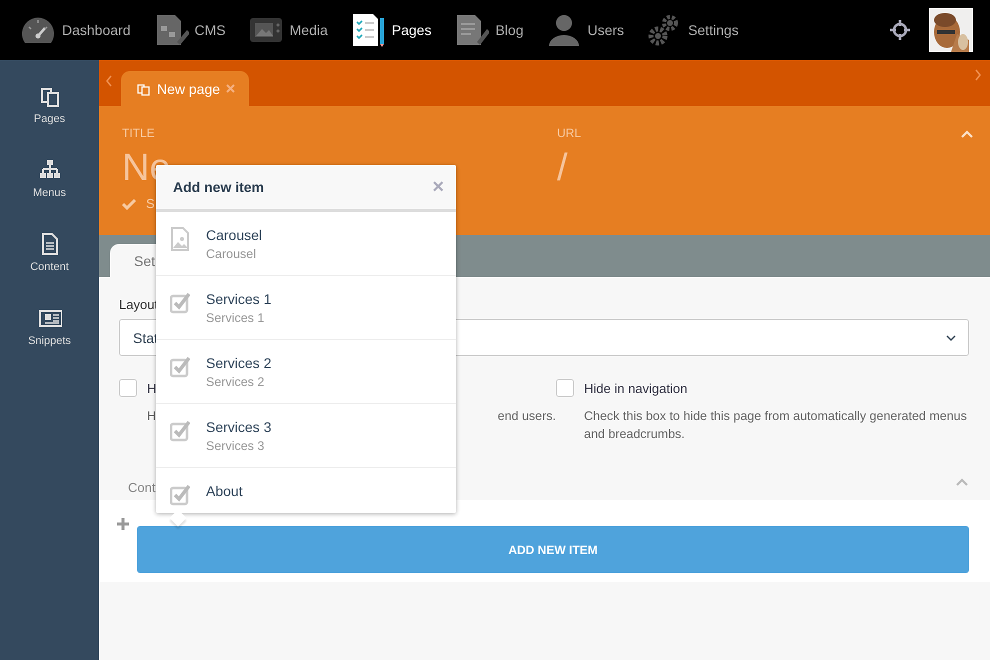 This screenshot has width=990, height=660. I want to click on help-text: end users., so click(527, 416).